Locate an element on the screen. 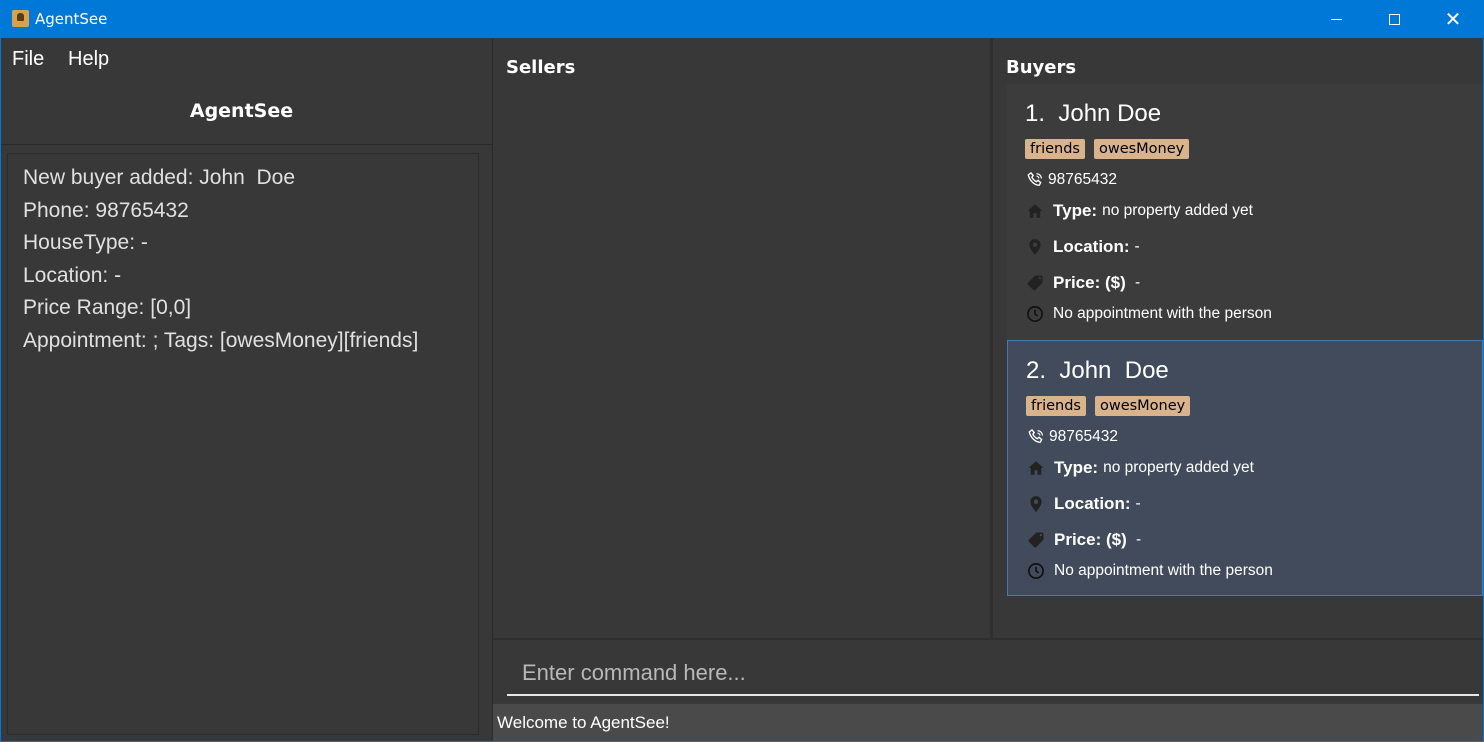  command-box is located at coordinates (988, 671).